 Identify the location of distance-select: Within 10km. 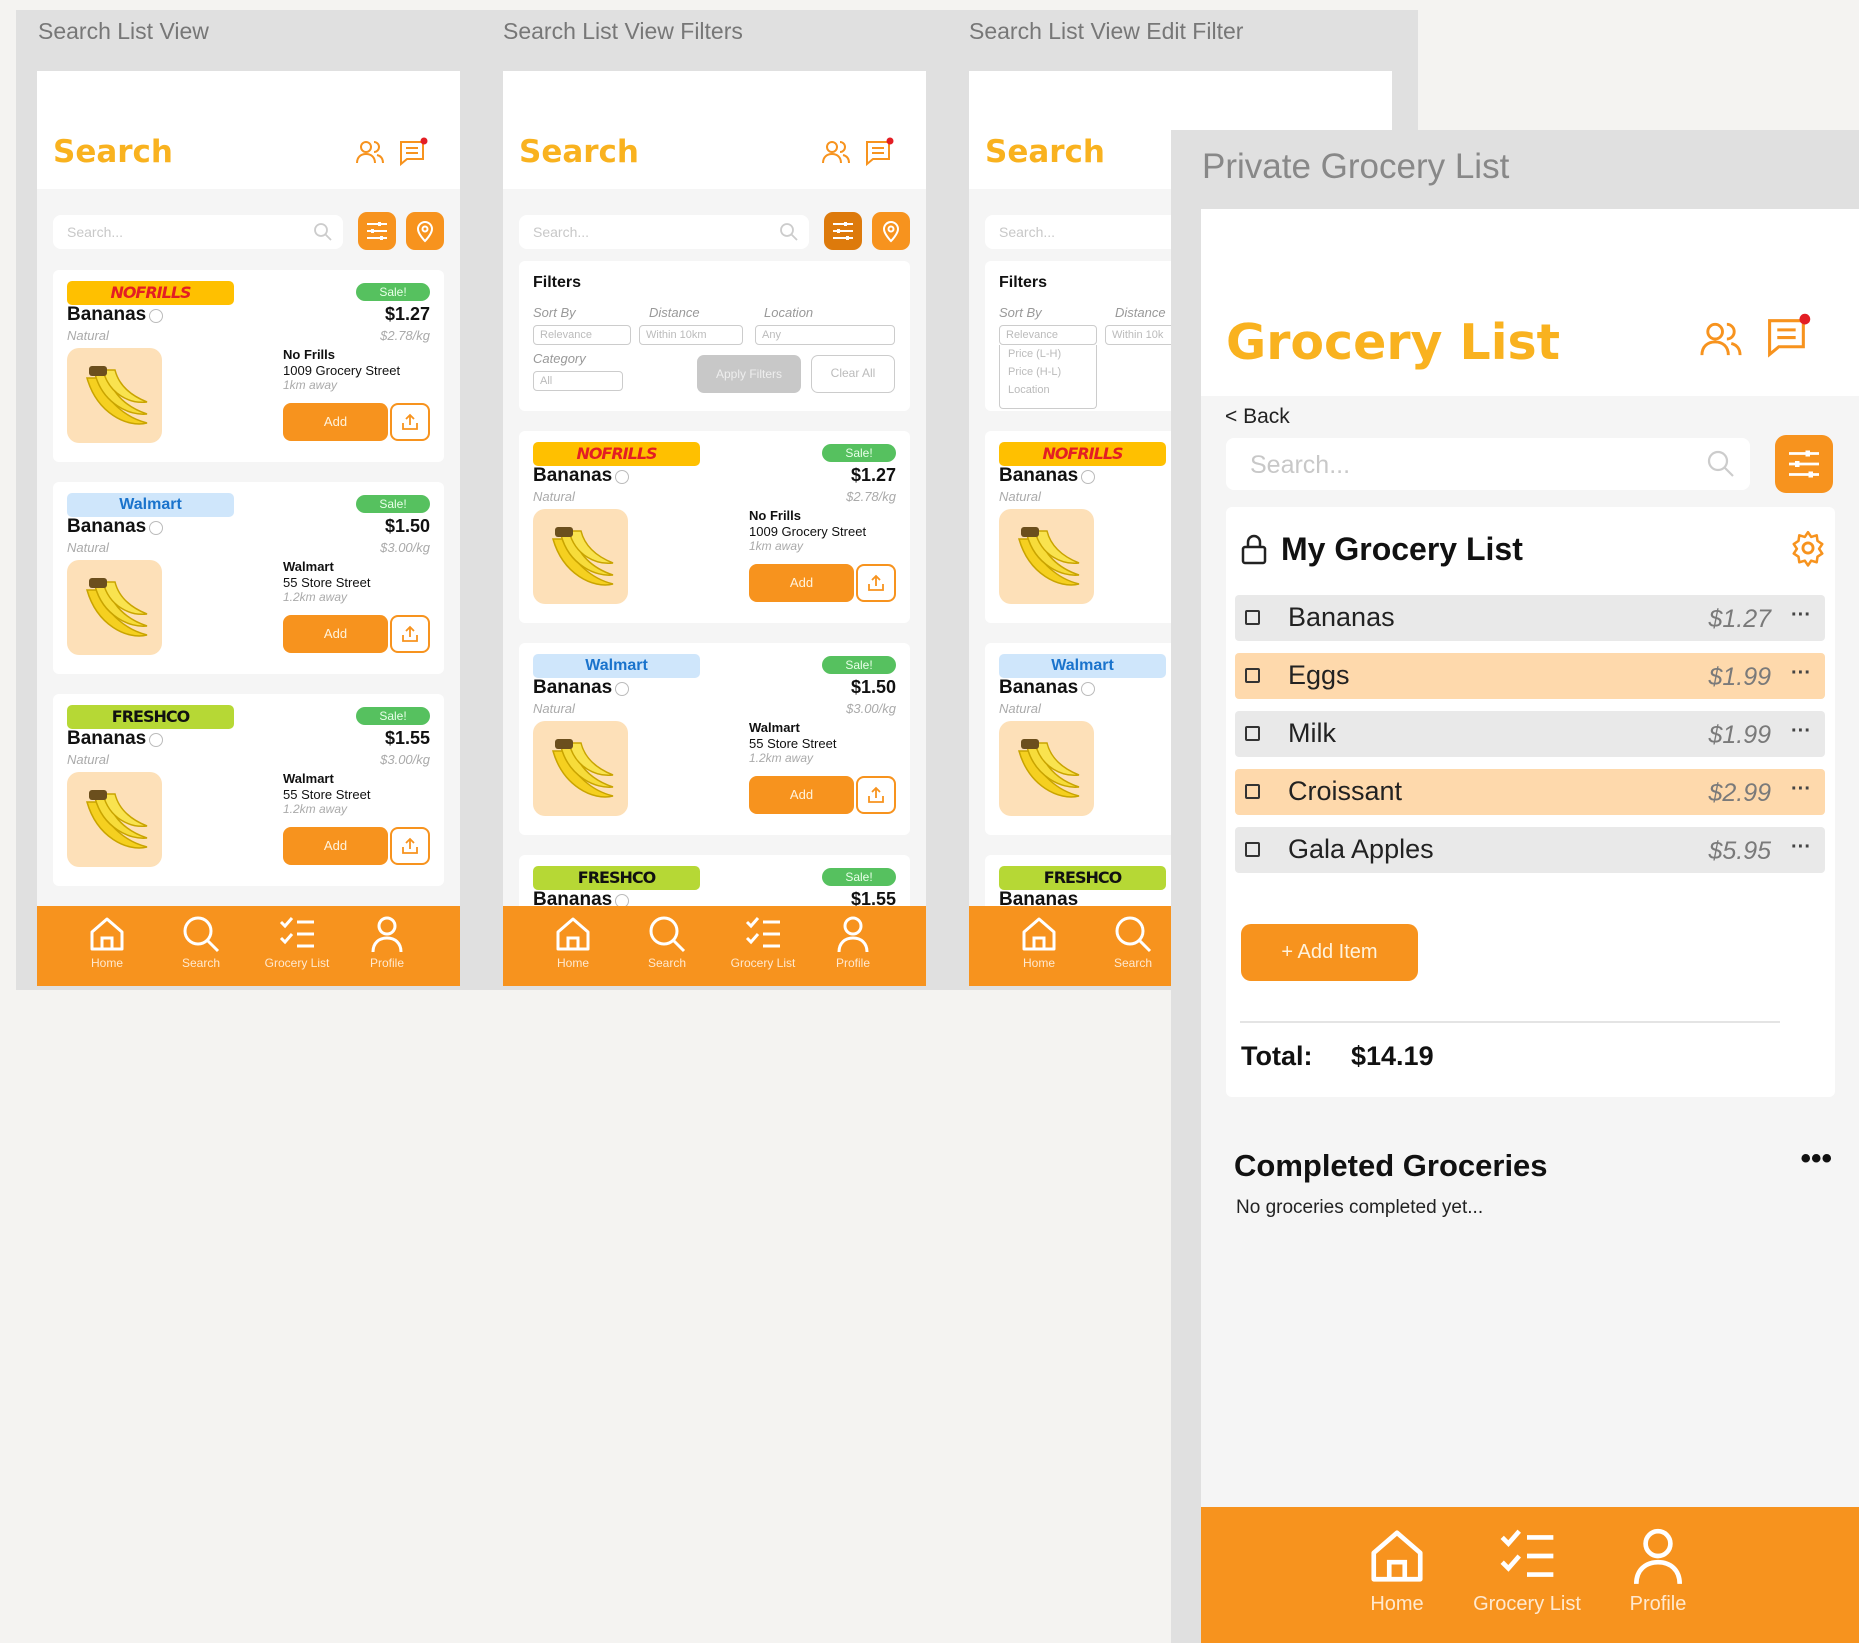
(691, 335).